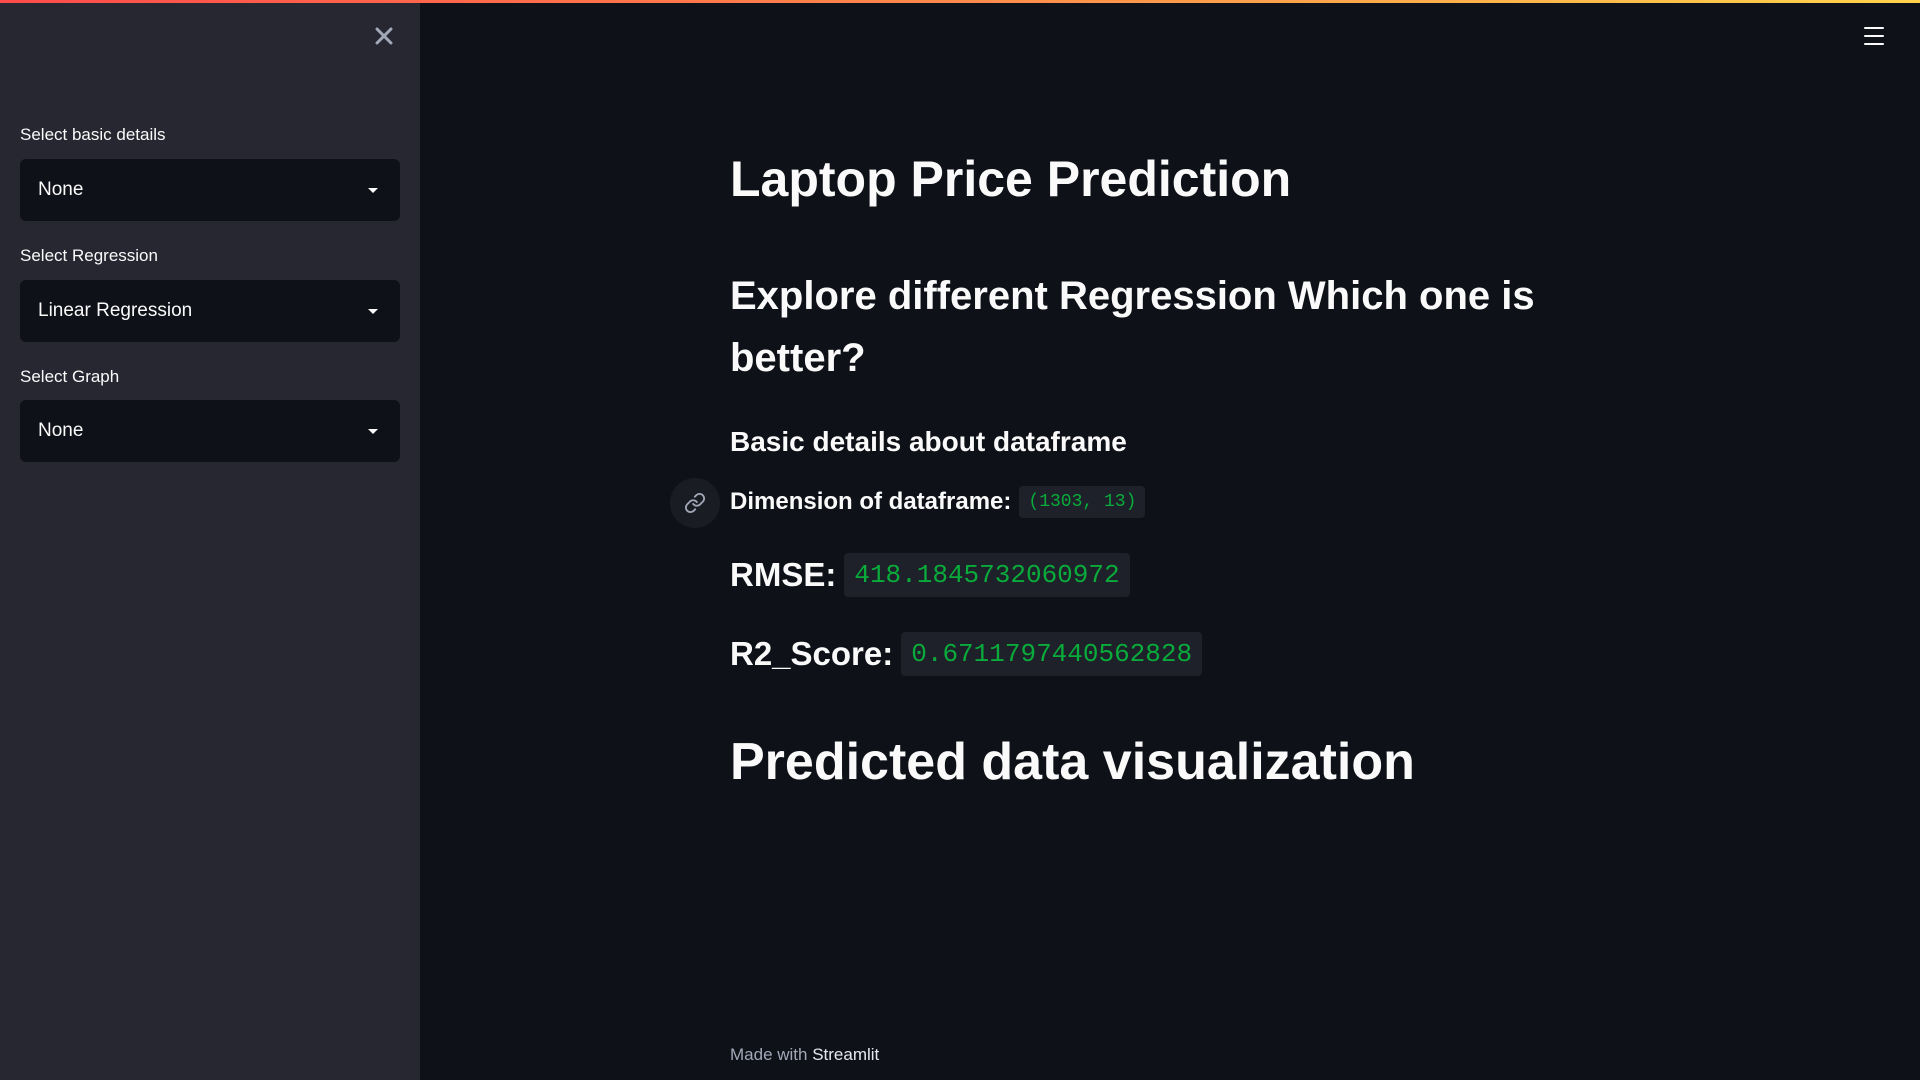  What do you see at coordinates (1011, 179) in the screenshot?
I see `page-title: Laptop Price Prediction` at bounding box center [1011, 179].